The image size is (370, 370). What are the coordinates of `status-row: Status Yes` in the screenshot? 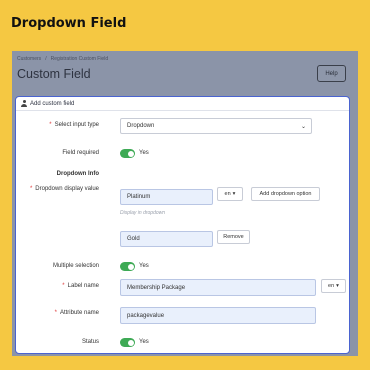 It's located at (182, 343).